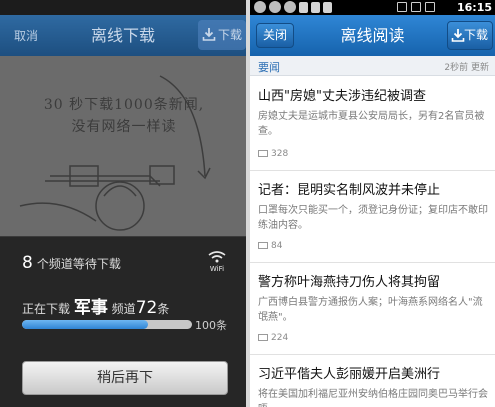  Describe the element at coordinates (123, 35) in the screenshot. I see `left-header-bar: 取消 离线下载 下载` at that location.